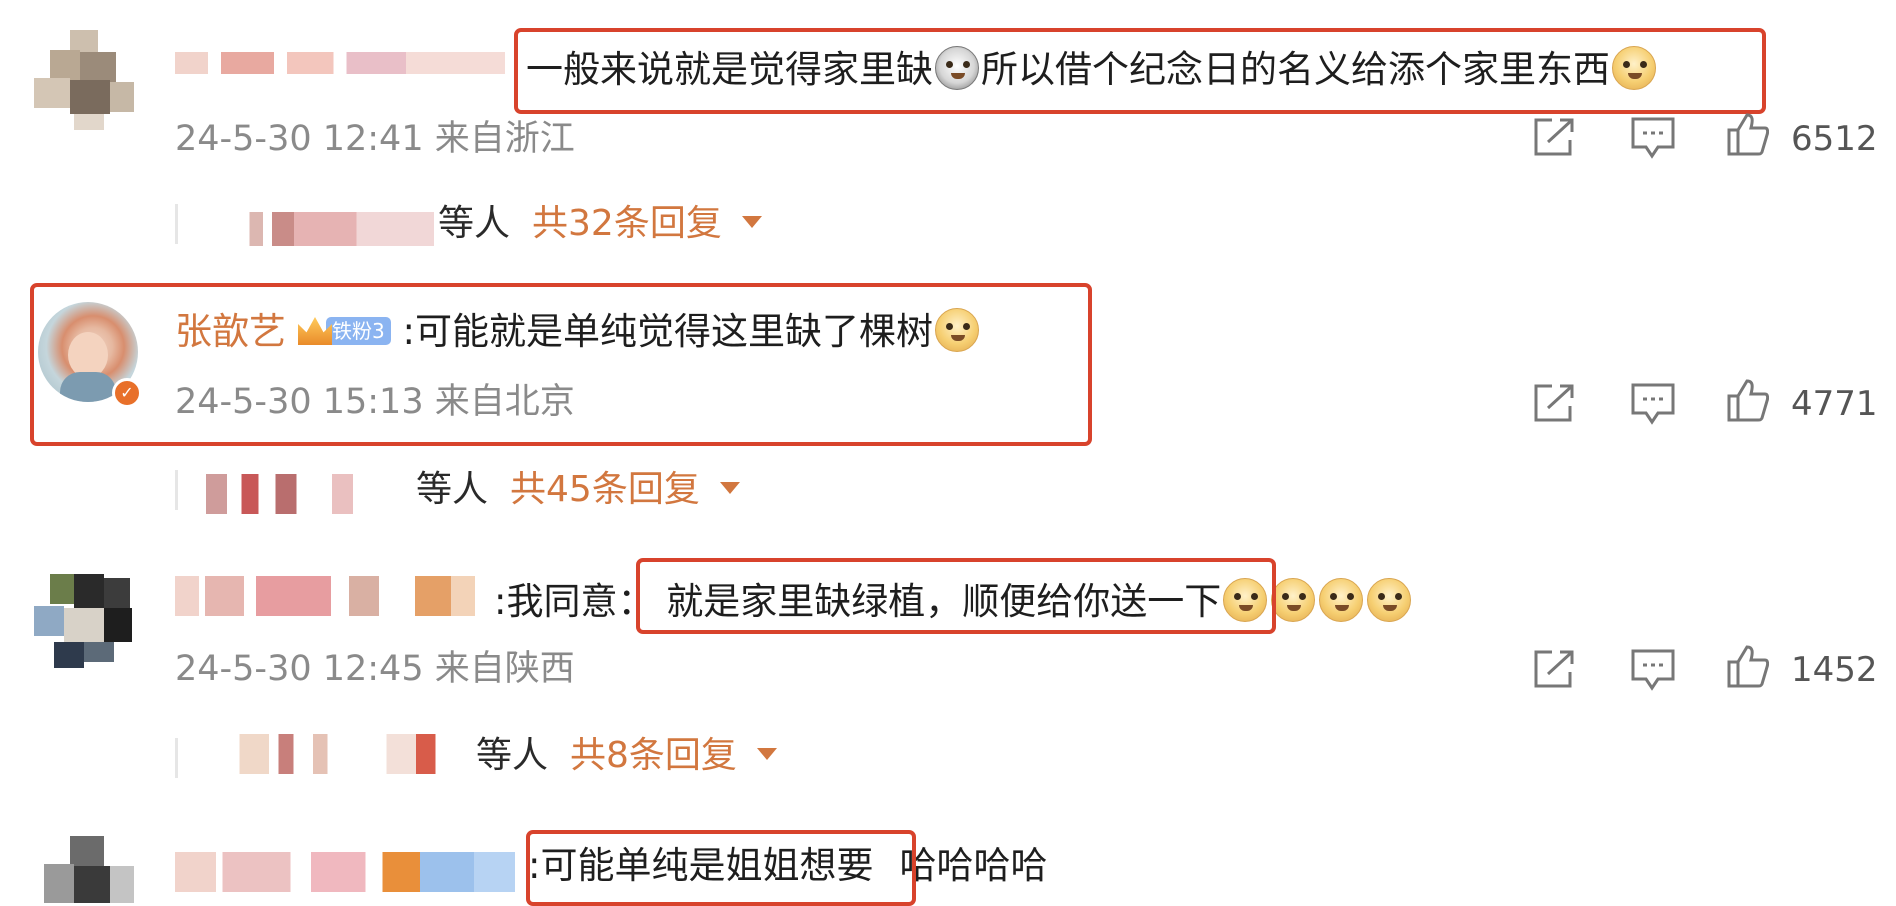 The image size is (1896, 906). I want to click on fan-badge: 铁粉3, so click(344, 330).